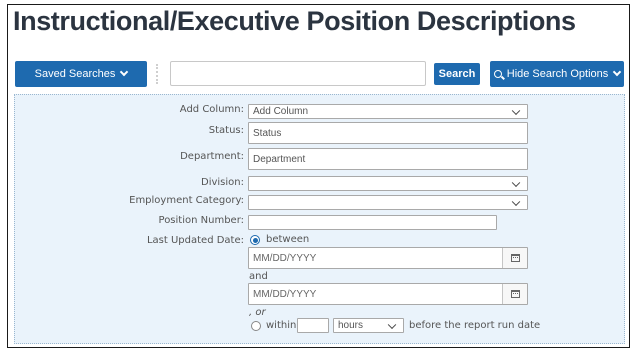 The image size is (637, 352). What do you see at coordinates (388, 133) in the screenshot?
I see `status-field: Status` at bounding box center [388, 133].